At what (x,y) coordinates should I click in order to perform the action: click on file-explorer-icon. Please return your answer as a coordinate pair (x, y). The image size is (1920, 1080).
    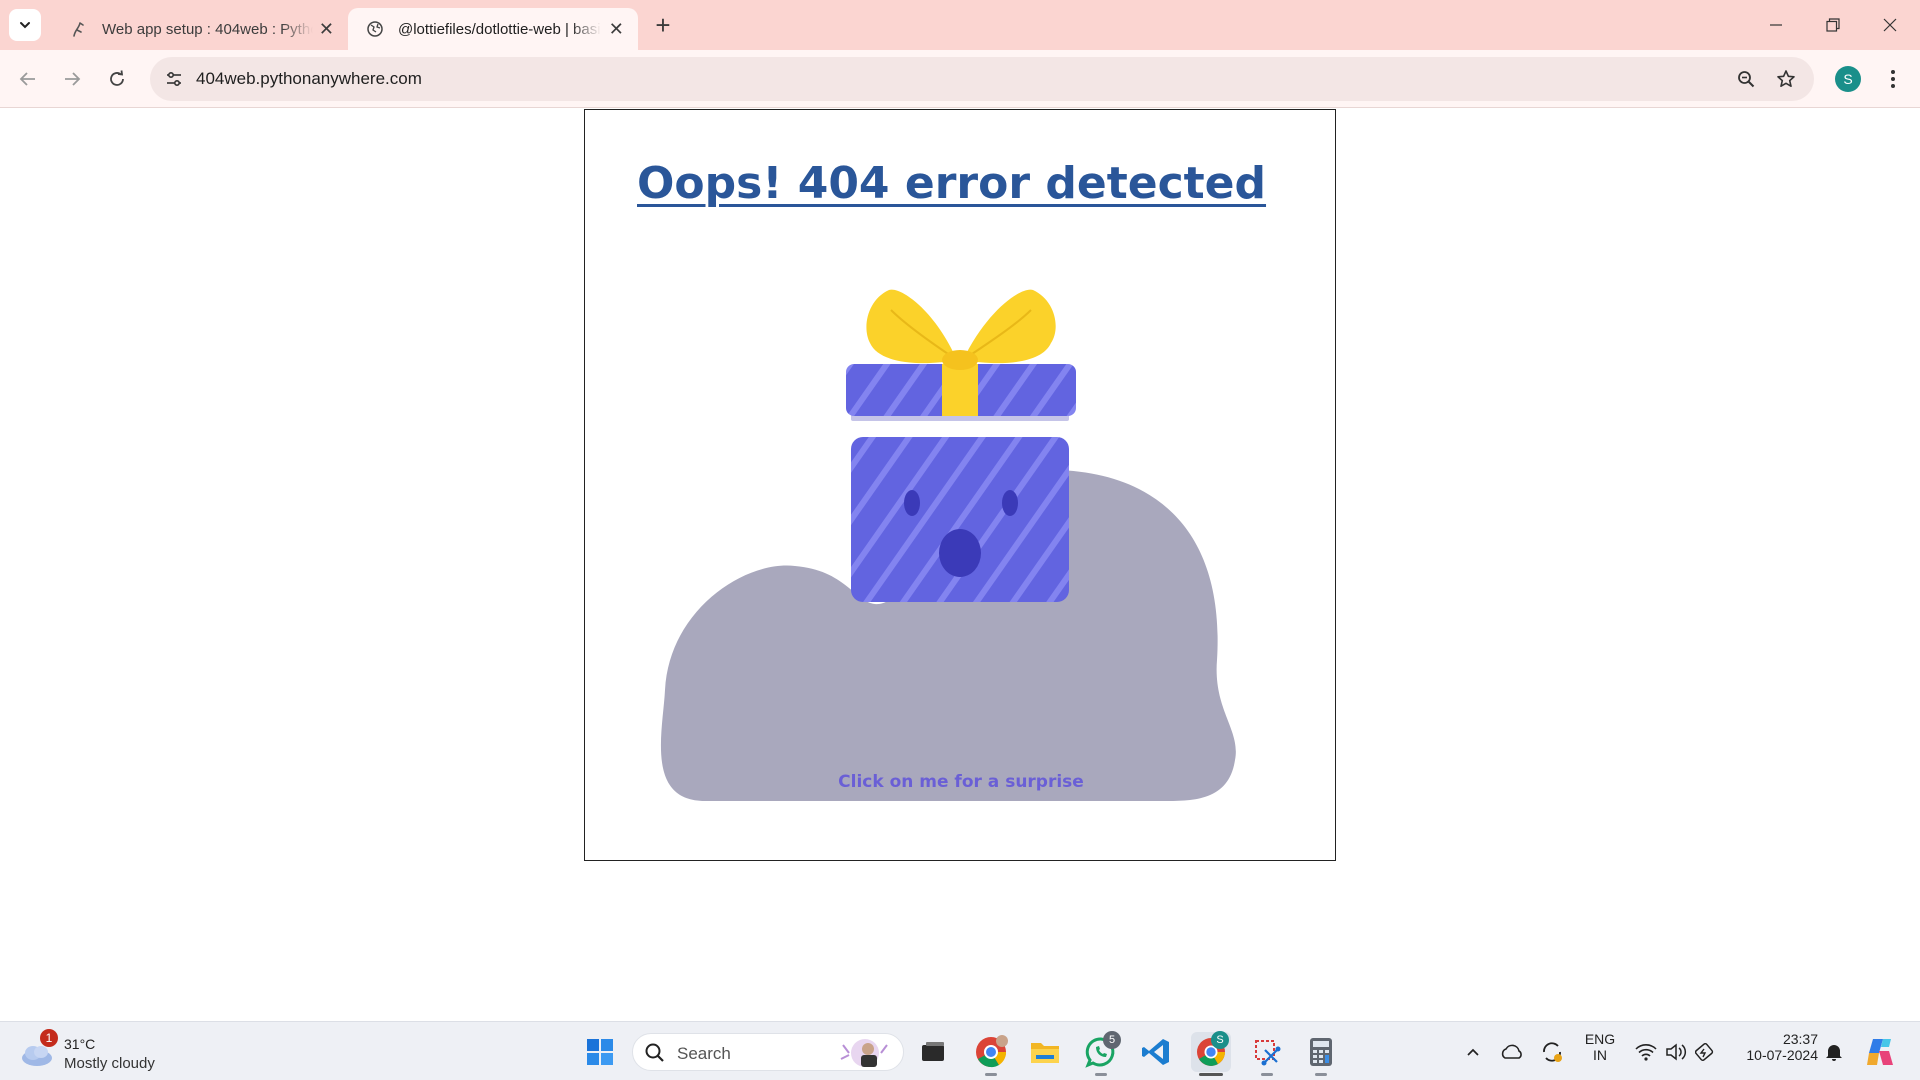
    Looking at the image, I should click on (1045, 1052).